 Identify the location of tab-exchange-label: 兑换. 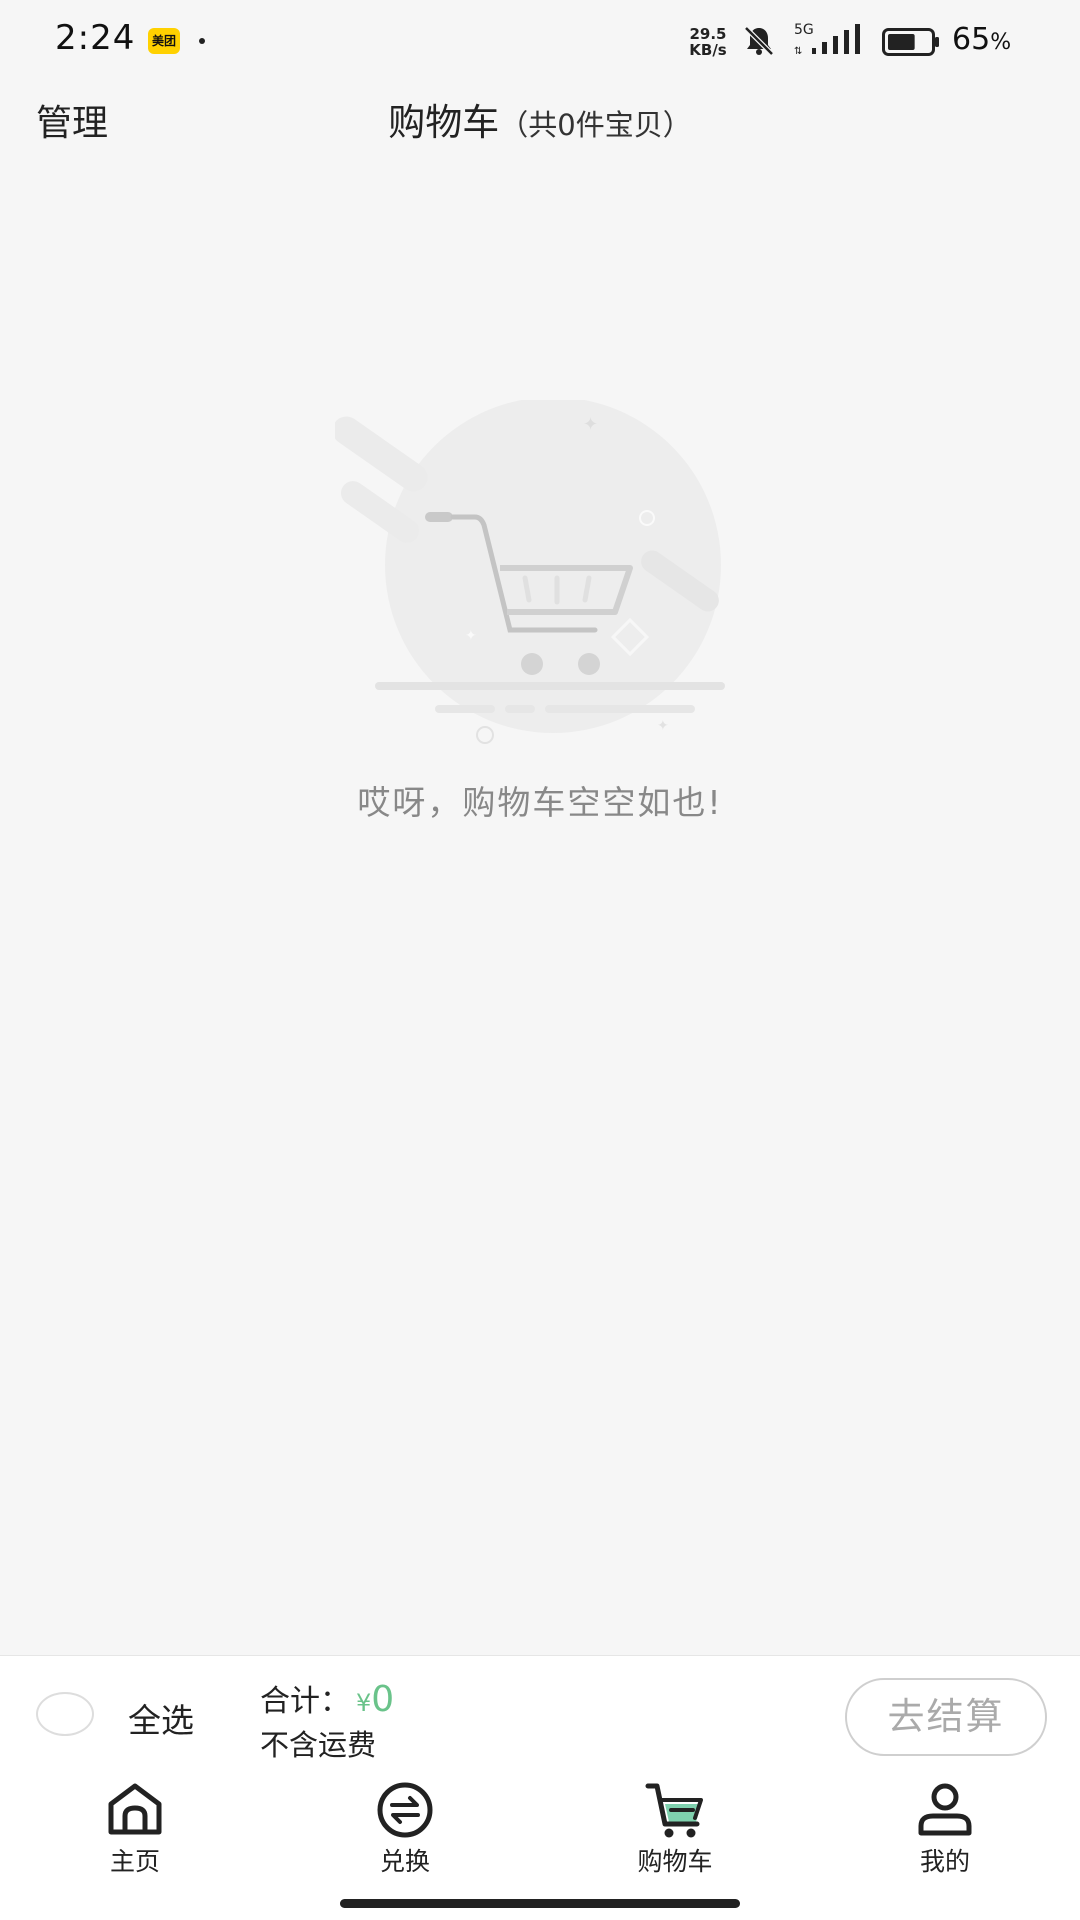
(404, 1861).